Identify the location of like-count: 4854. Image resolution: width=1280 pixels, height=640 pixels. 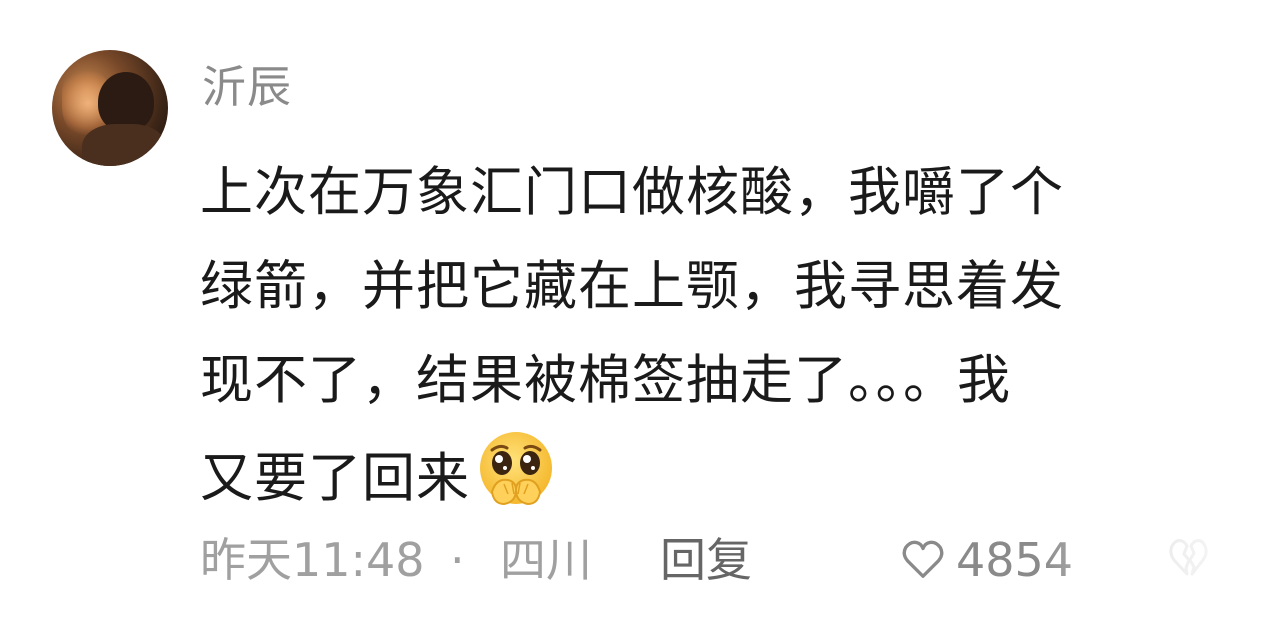
(1015, 560).